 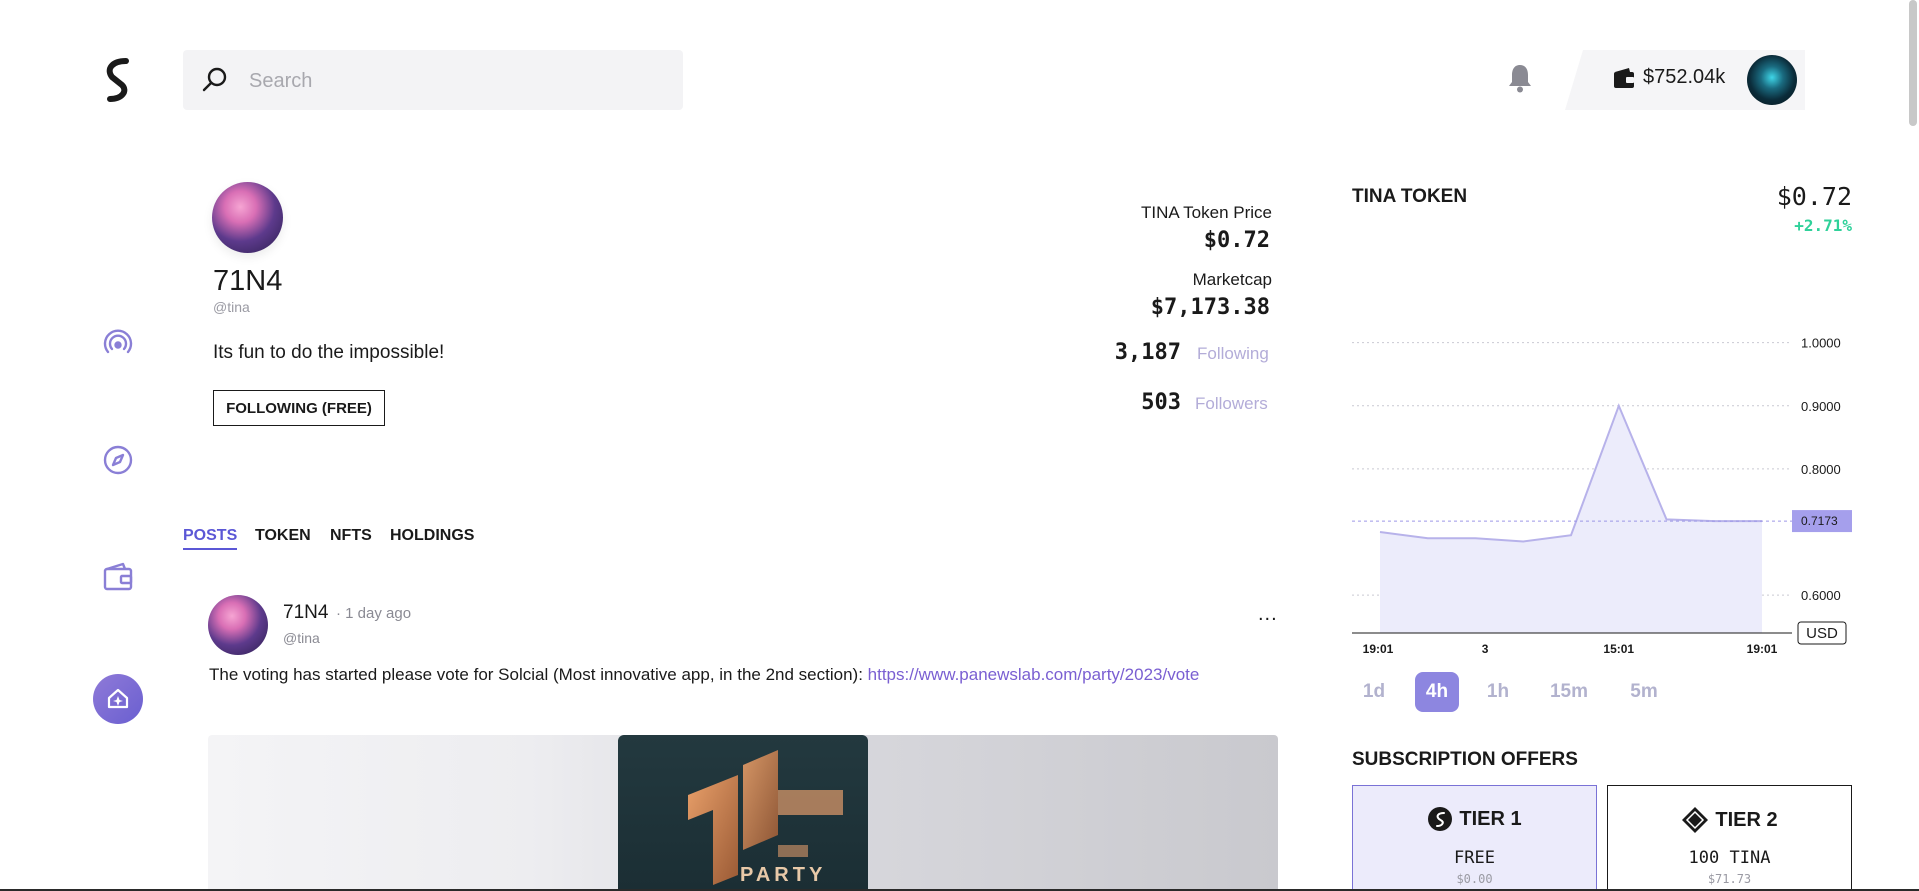 What do you see at coordinates (1618, 649) in the screenshot?
I see `x-tick-label: 15:01` at bounding box center [1618, 649].